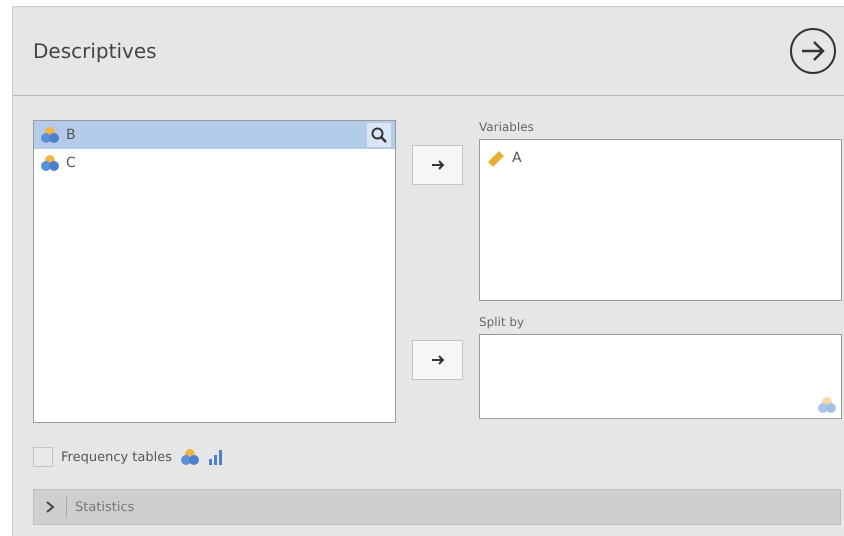 The image size is (844, 536). What do you see at coordinates (116, 457) in the screenshot?
I see `checkbox-label: Frequency tables` at bounding box center [116, 457].